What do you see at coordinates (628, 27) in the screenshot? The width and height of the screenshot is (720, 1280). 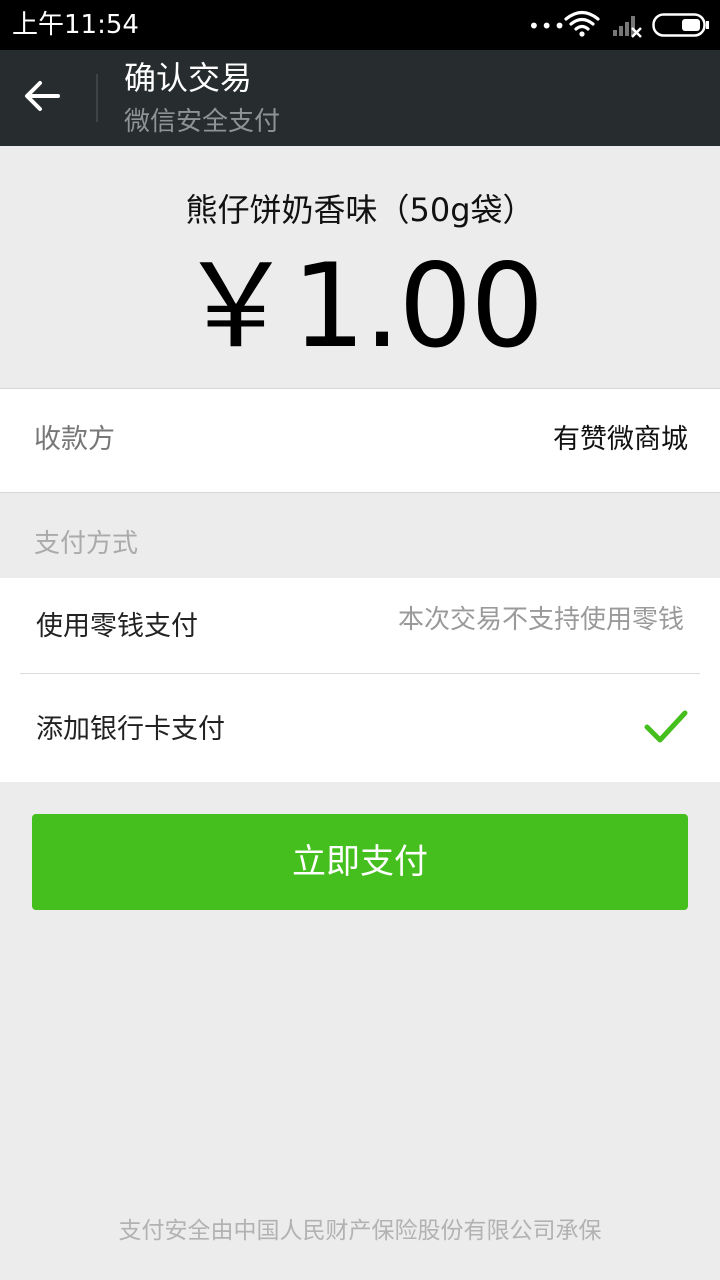 I see `signal-icon` at bounding box center [628, 27].